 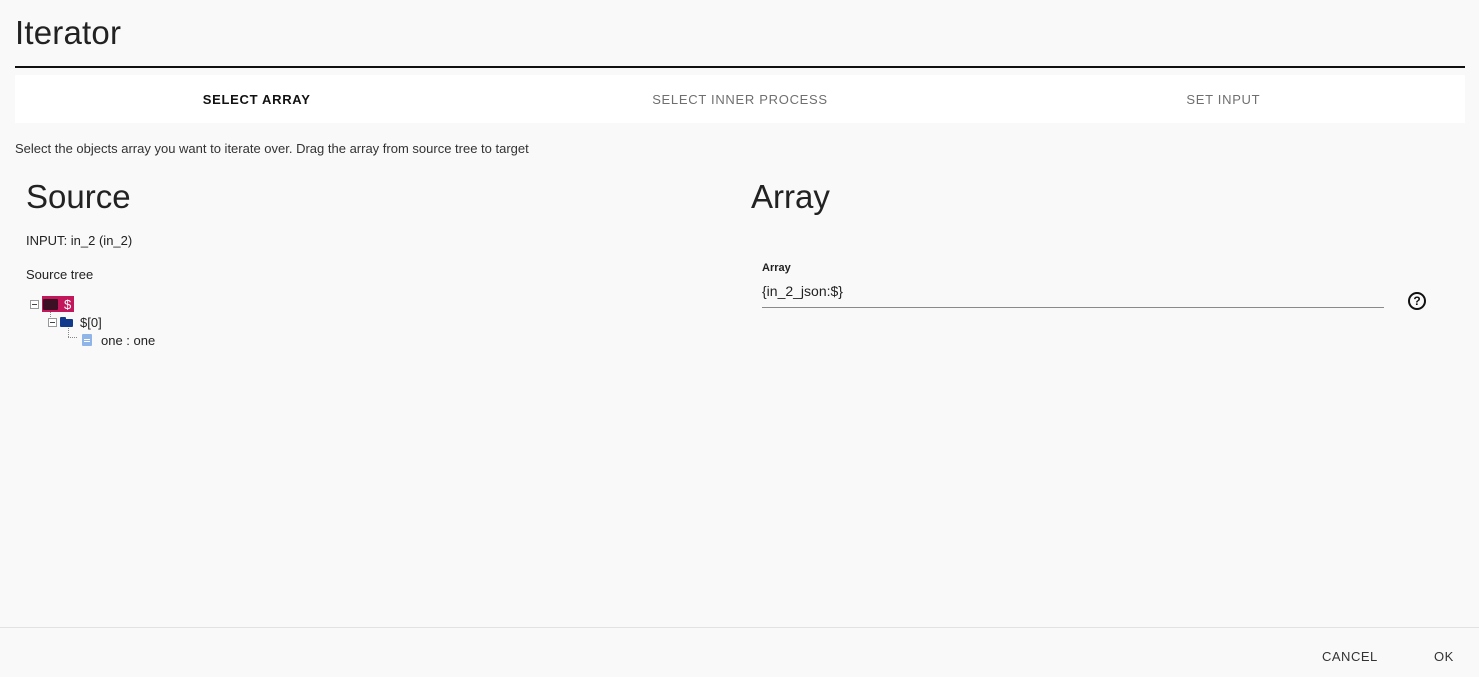 What do you see at coordinates (776, 268) in the screenshot?
I see `array-field-label: Array` at bounding box center [776, 268].